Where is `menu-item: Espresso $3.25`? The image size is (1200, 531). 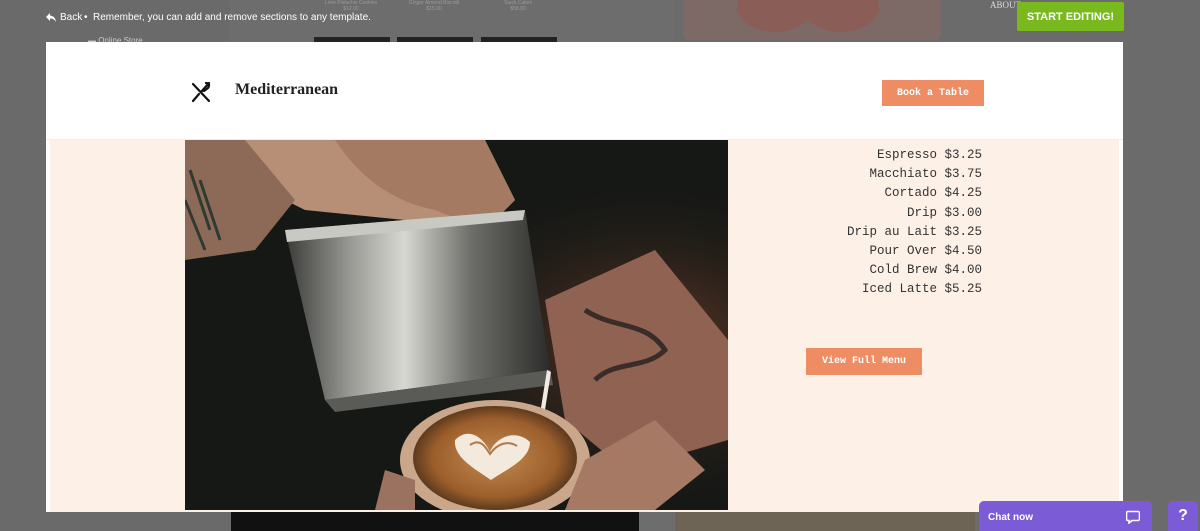
menu-item: Espresso $3.25 is located at coordinates (929, 155).